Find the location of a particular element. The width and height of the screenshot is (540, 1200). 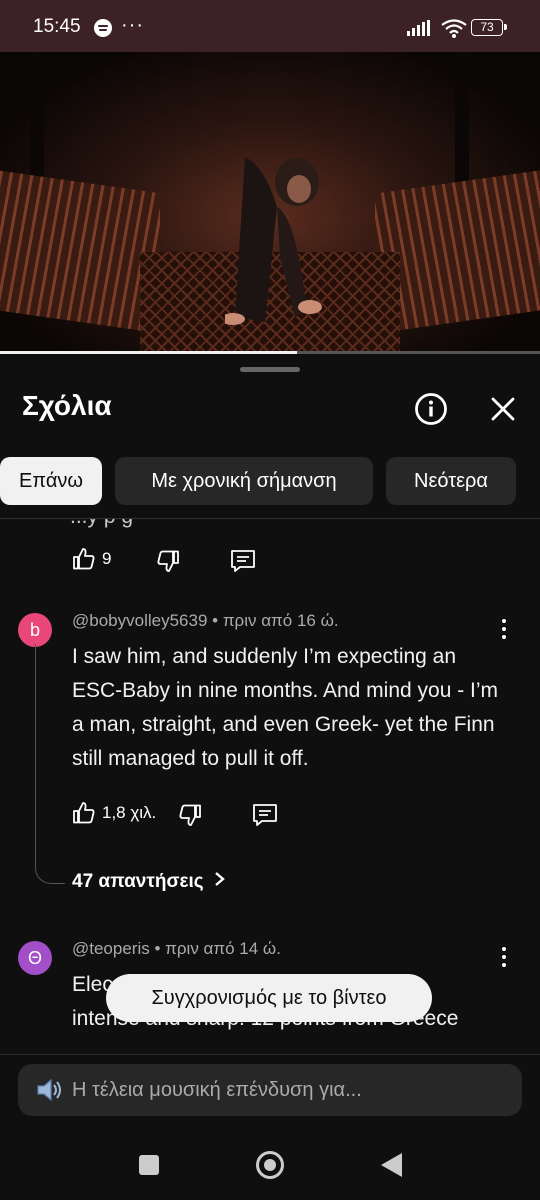

chip-timestamped: Με χρονική σήμανση is located at coordinates (244, 481).